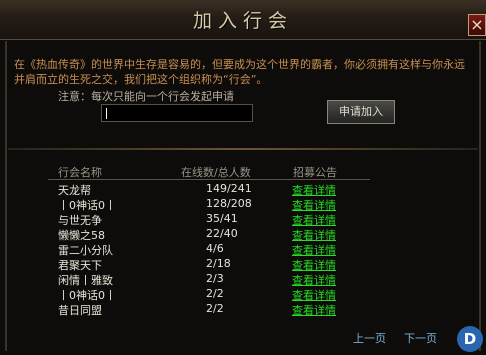  What do you see at coordinates (177, 113) in the screenshot?
I see `guild-name-input` at bounding box center [177, 113].